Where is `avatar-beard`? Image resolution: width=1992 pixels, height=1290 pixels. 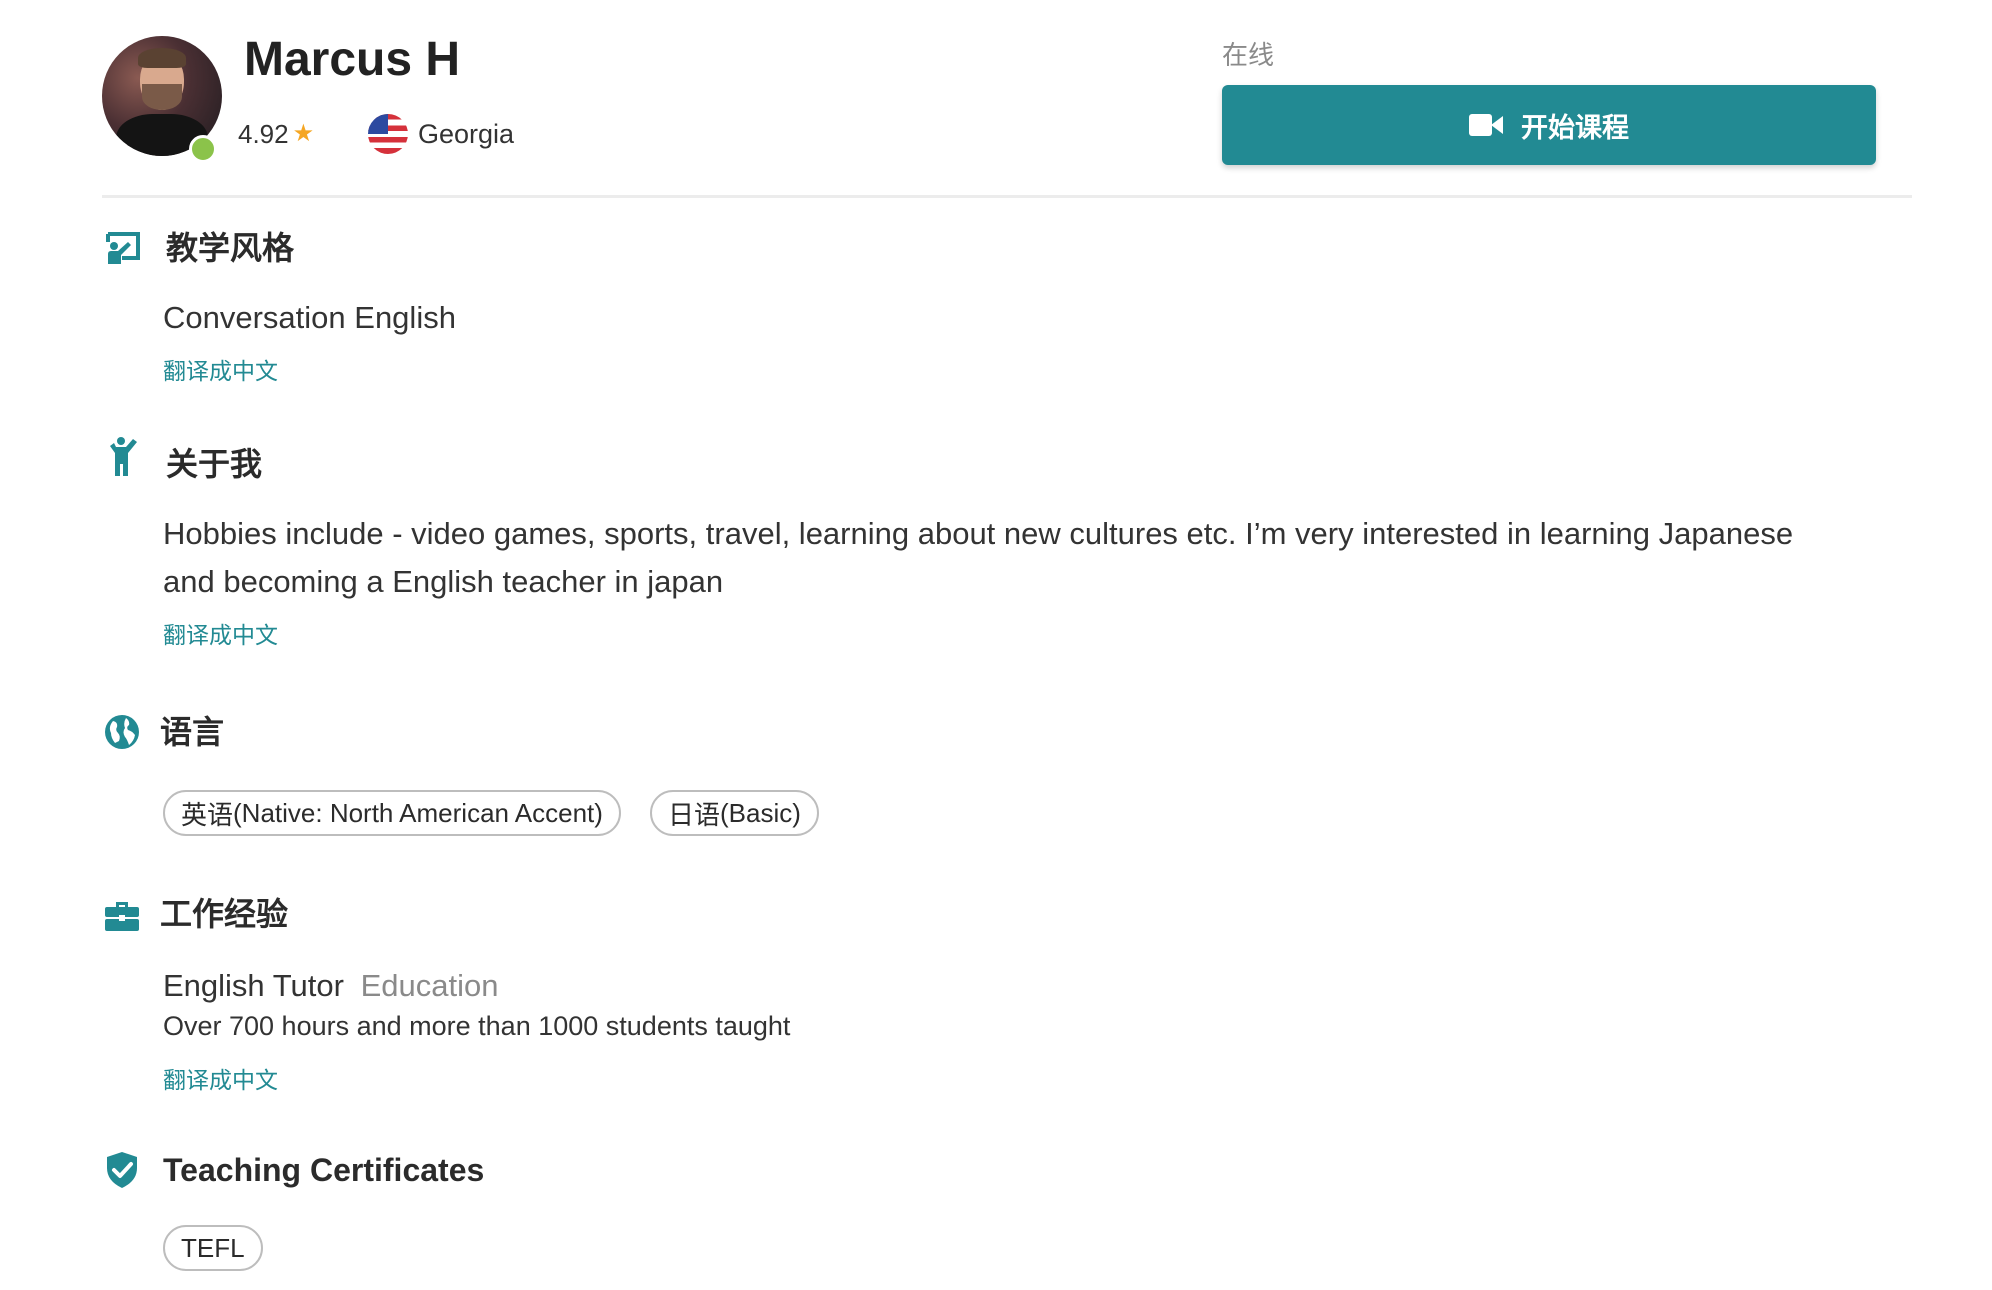
avatar-beard is located at coordinates (162, 97).